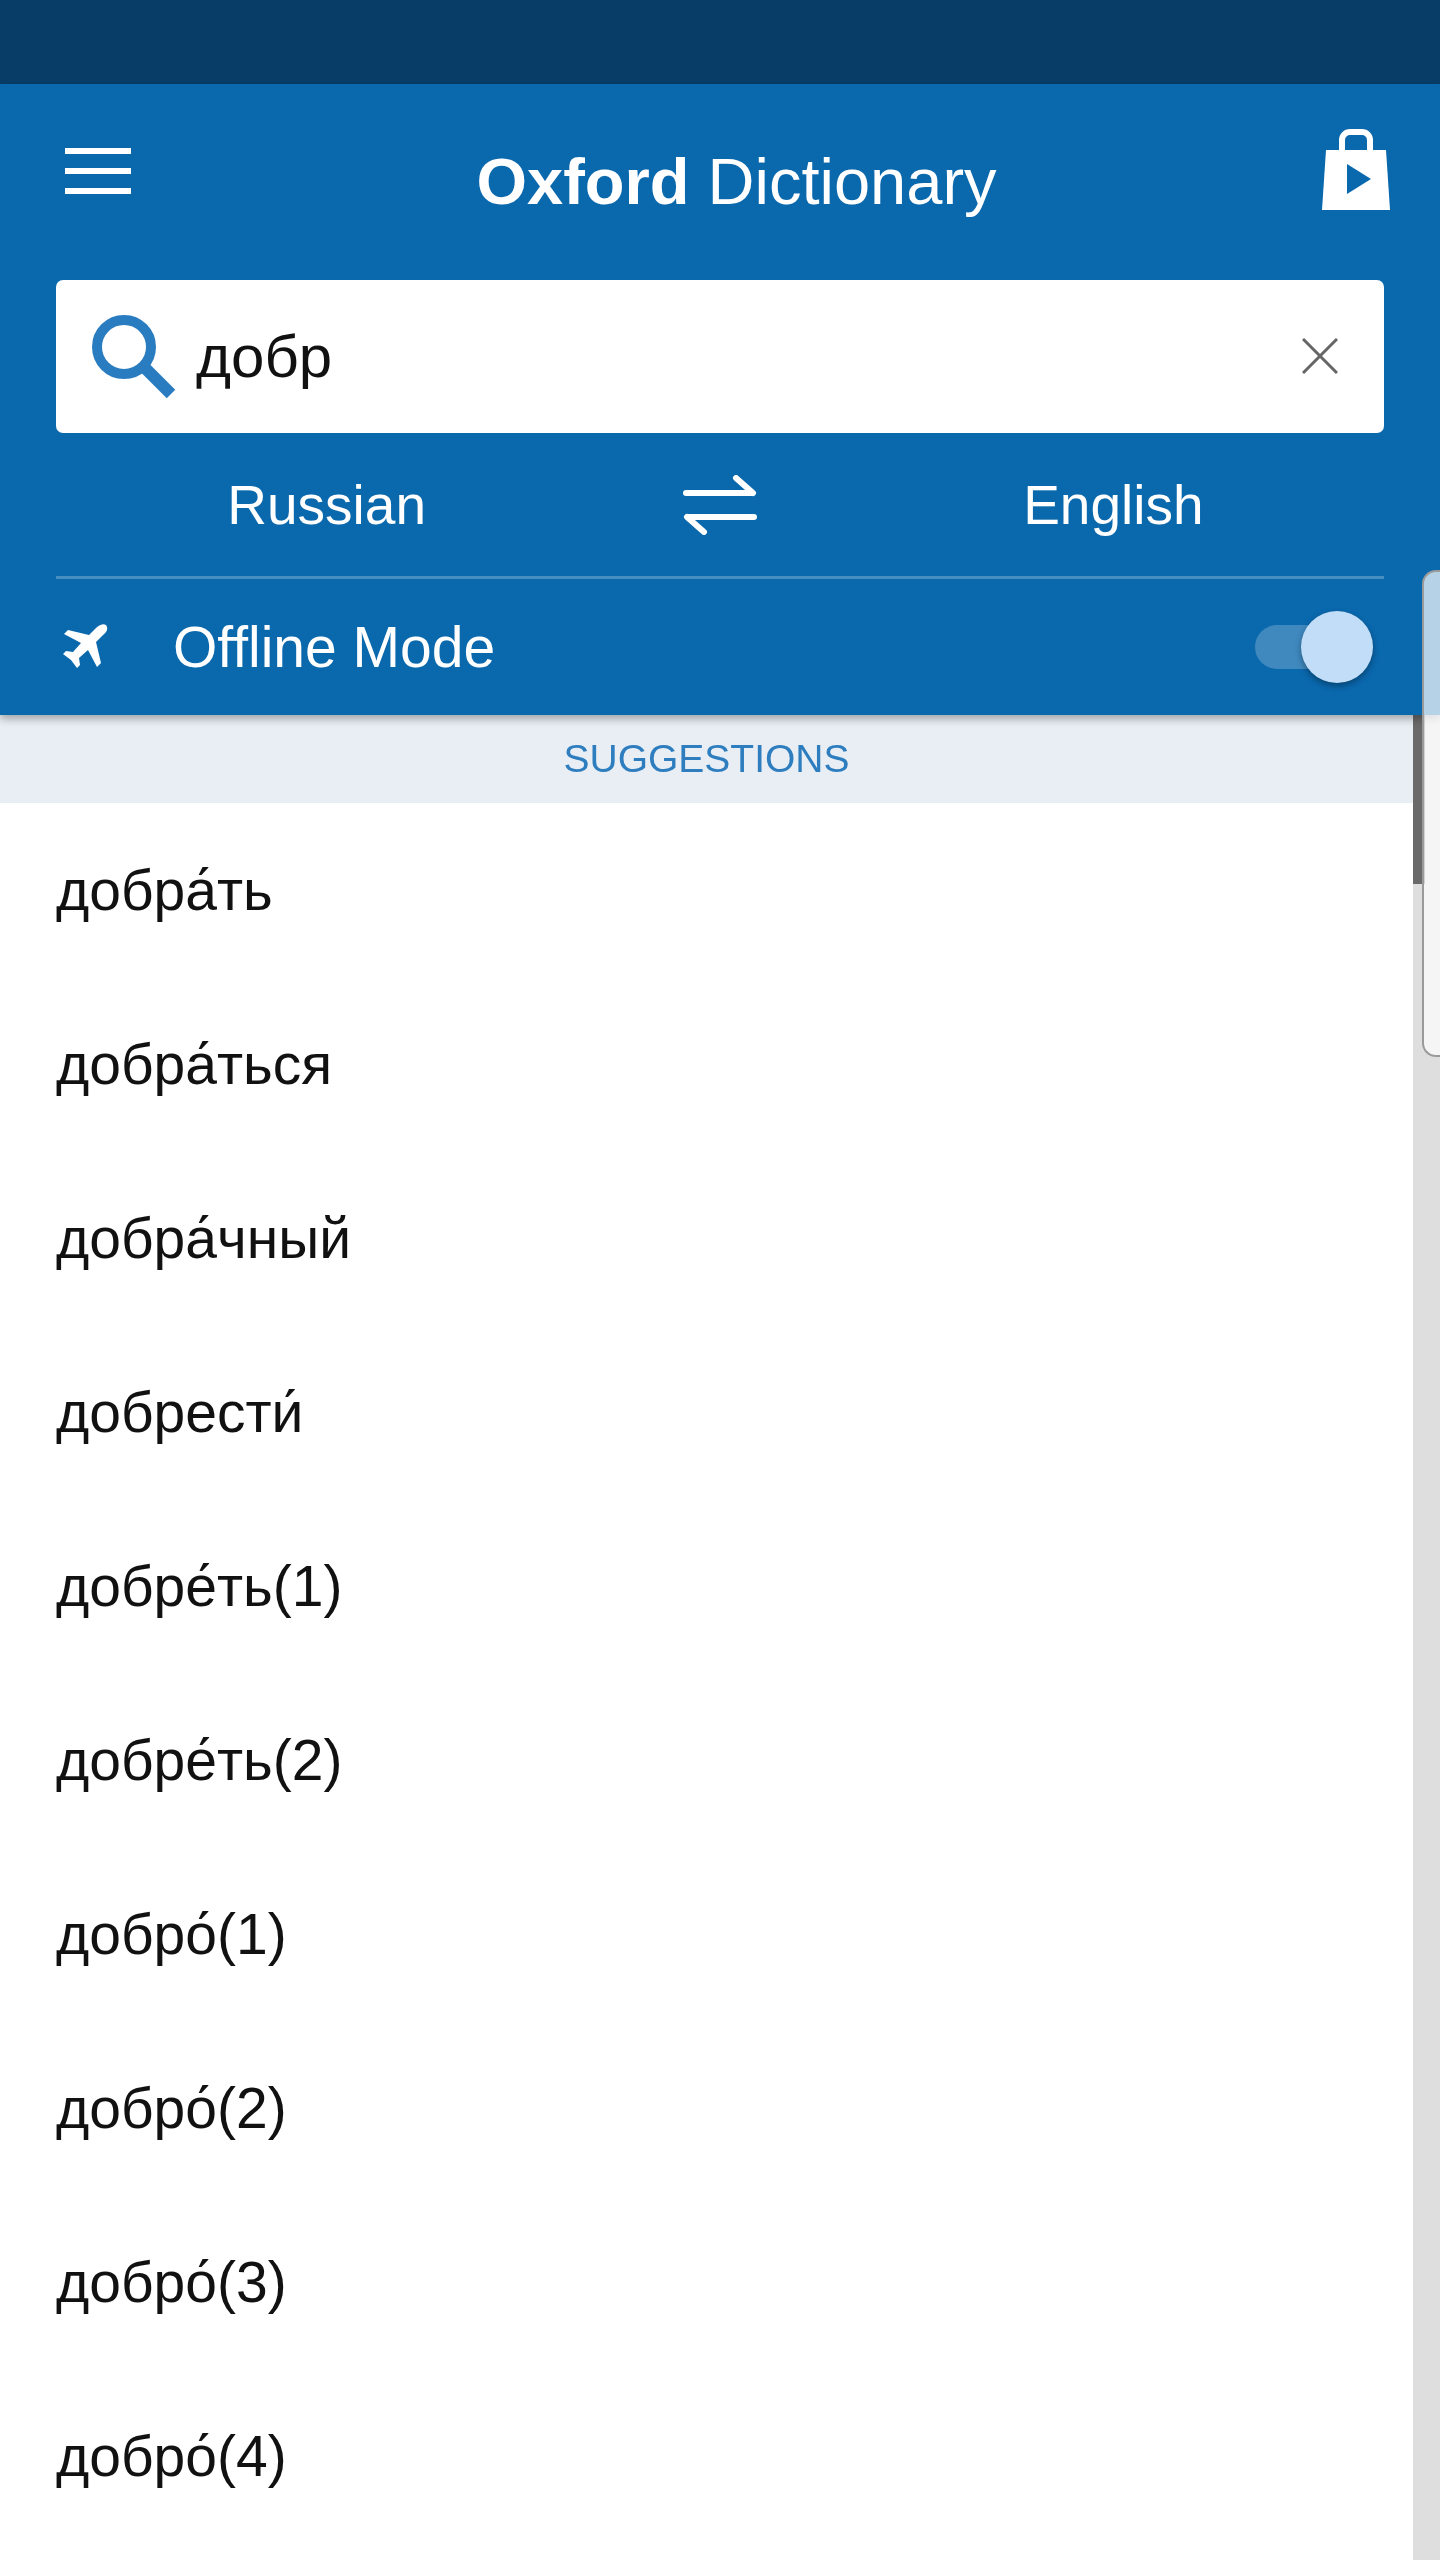 The height and width of the screenshot is (2560, 1440). Describe the element at coordinates (706, 1064) in the screenshot. I see `suggestion-item: добра́ться` at that location.